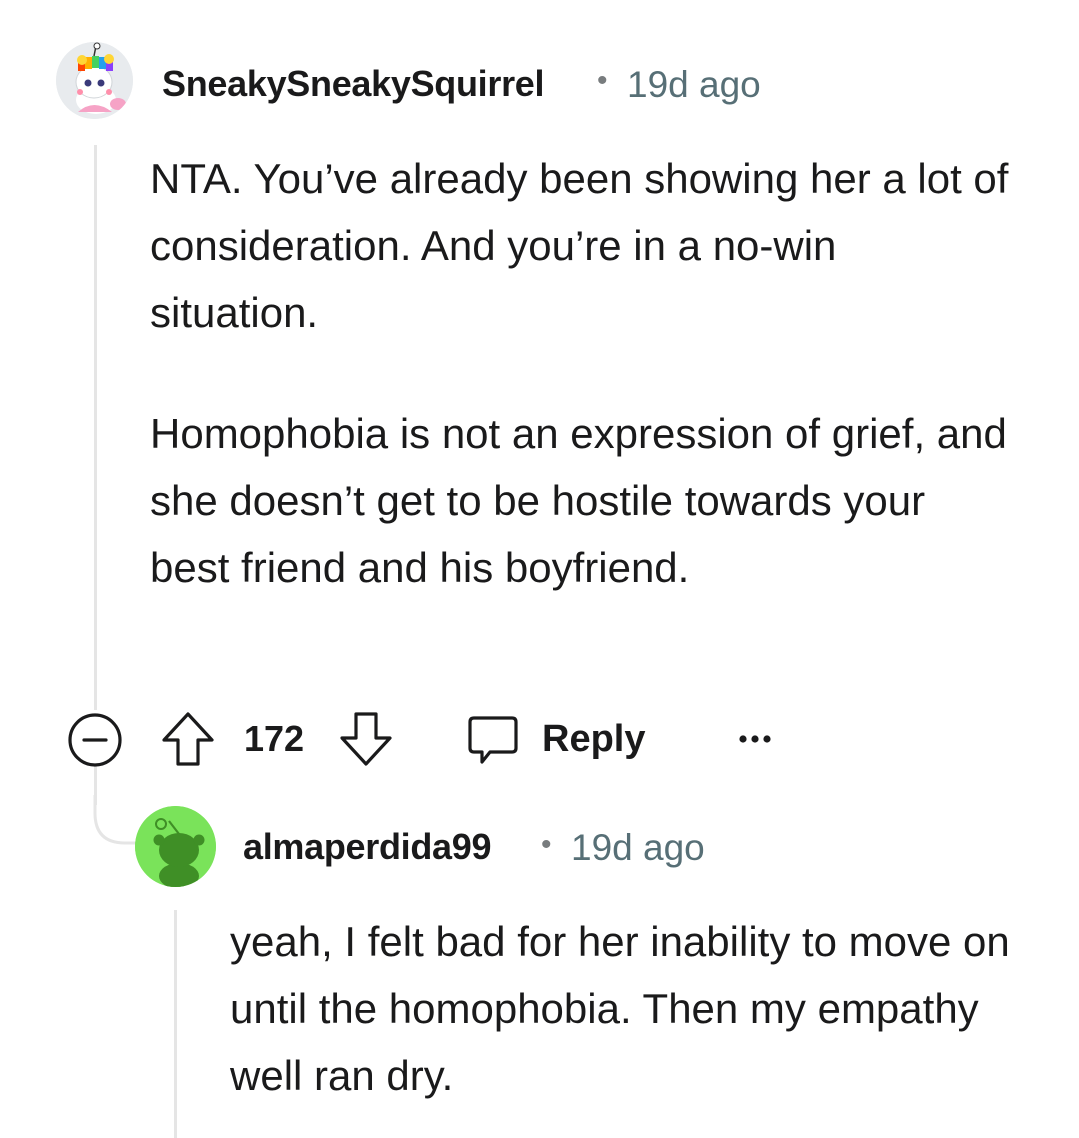 Image resolution: width=1079 pixels, height=1138 pixels. I want to click on more-options-icon, so click(755, 739).